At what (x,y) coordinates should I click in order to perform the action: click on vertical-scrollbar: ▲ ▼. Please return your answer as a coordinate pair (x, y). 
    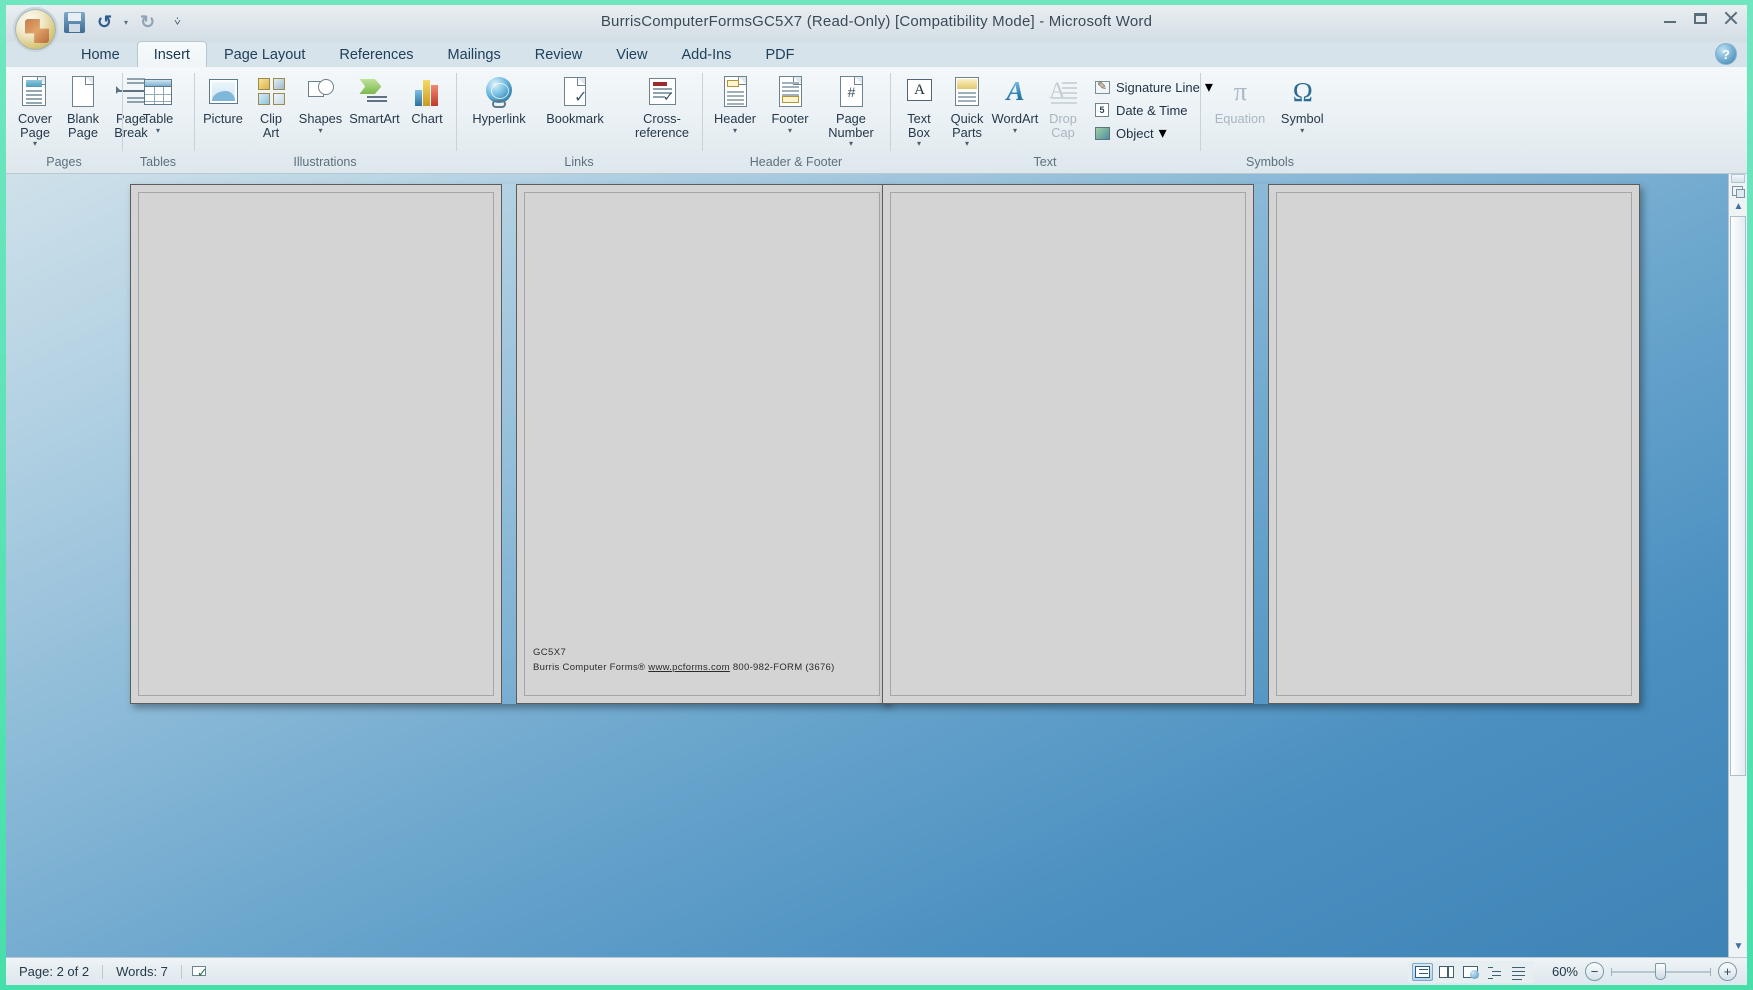
    Looking at the image, I should click on (1737, 565).